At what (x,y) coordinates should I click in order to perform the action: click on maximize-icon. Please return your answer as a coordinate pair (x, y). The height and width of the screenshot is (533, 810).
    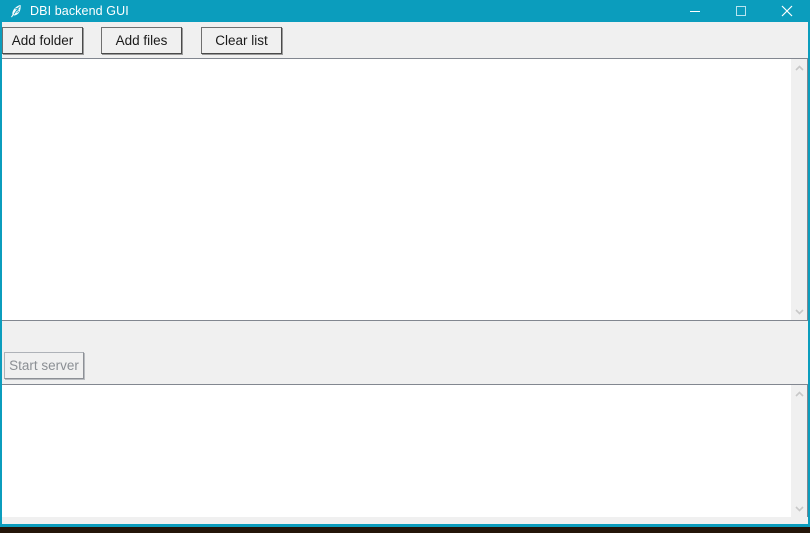
    Looking at the image, I should click on (741, 11).